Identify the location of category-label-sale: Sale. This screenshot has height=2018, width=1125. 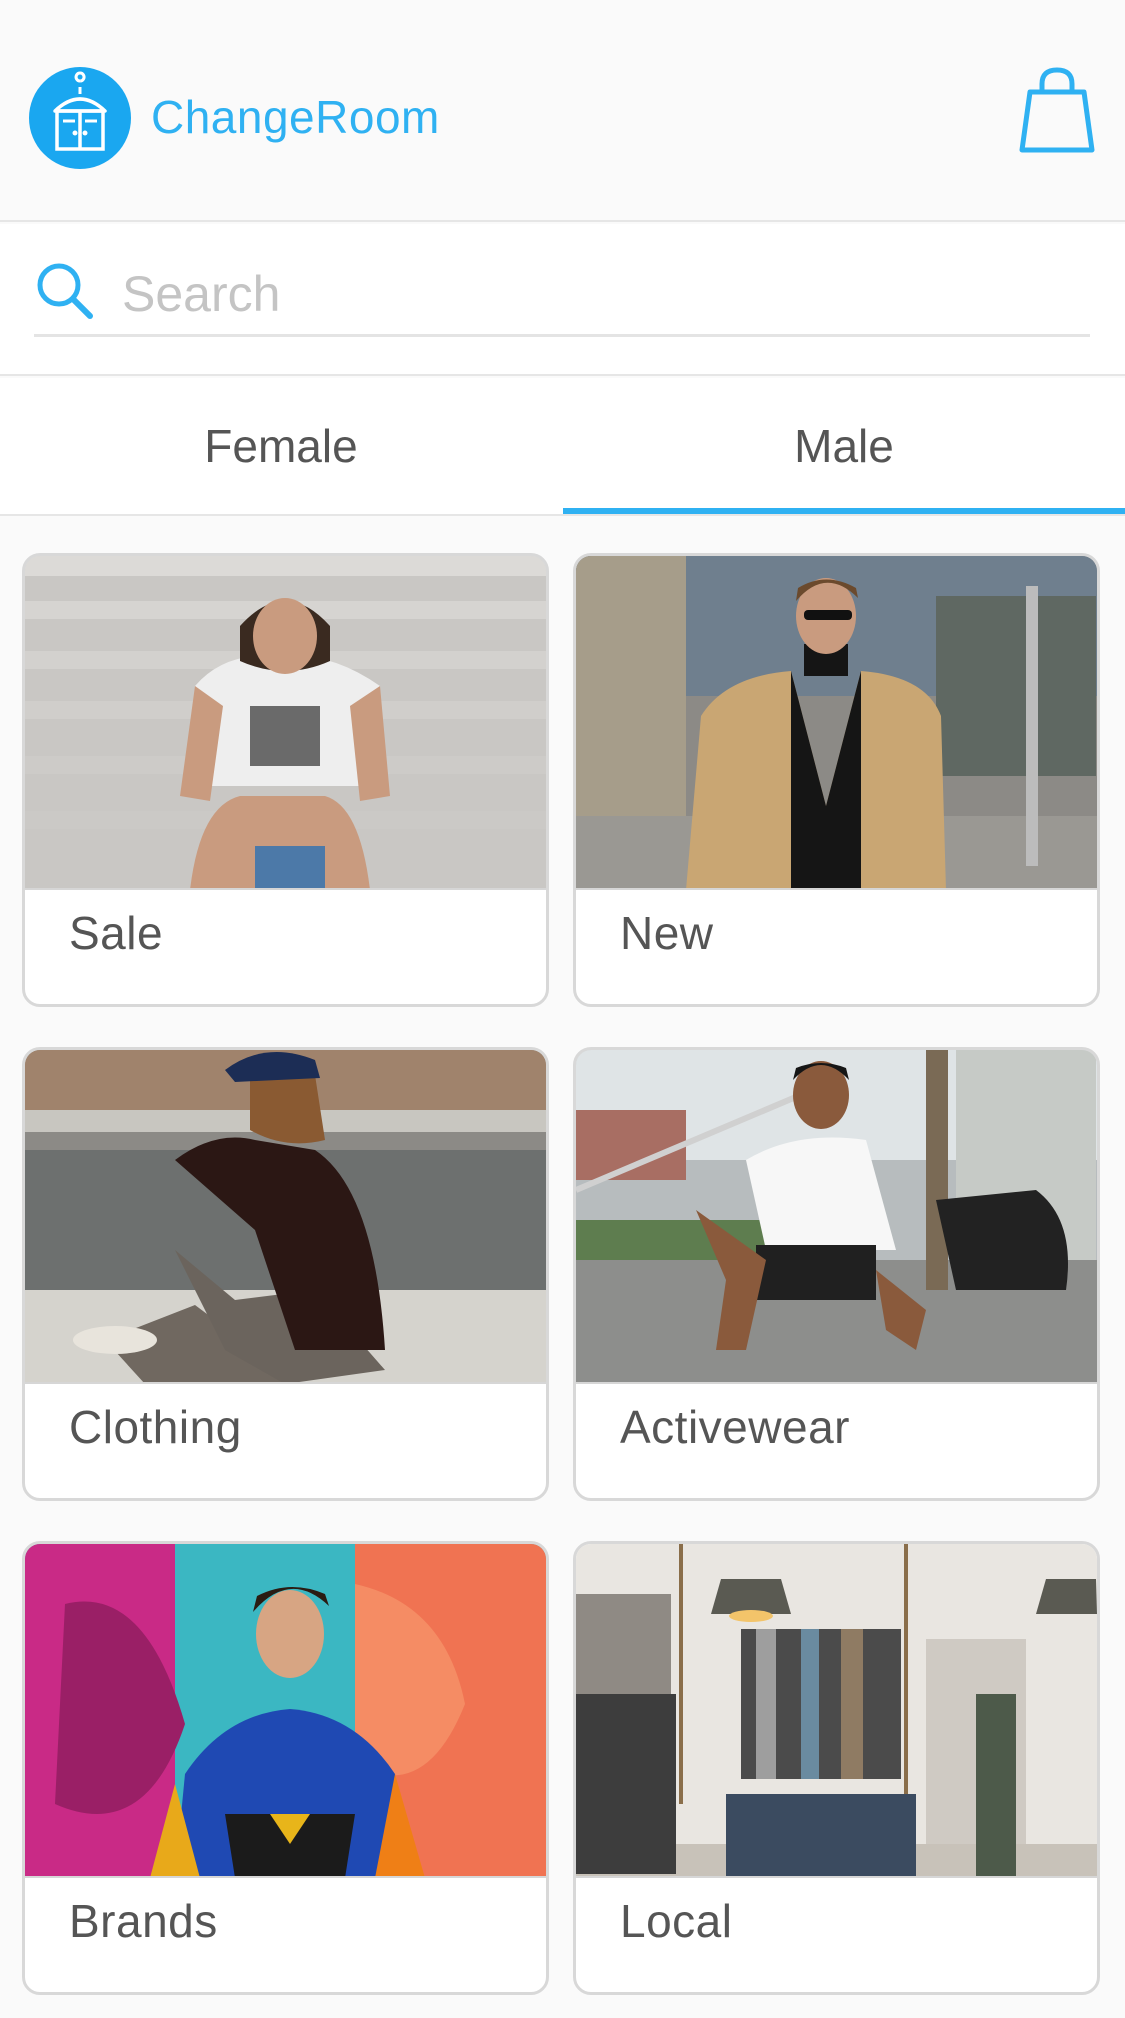
(116, 933).